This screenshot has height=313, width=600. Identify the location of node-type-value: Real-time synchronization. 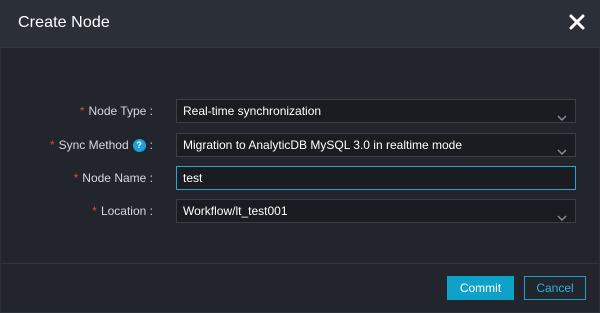
(252, 111).